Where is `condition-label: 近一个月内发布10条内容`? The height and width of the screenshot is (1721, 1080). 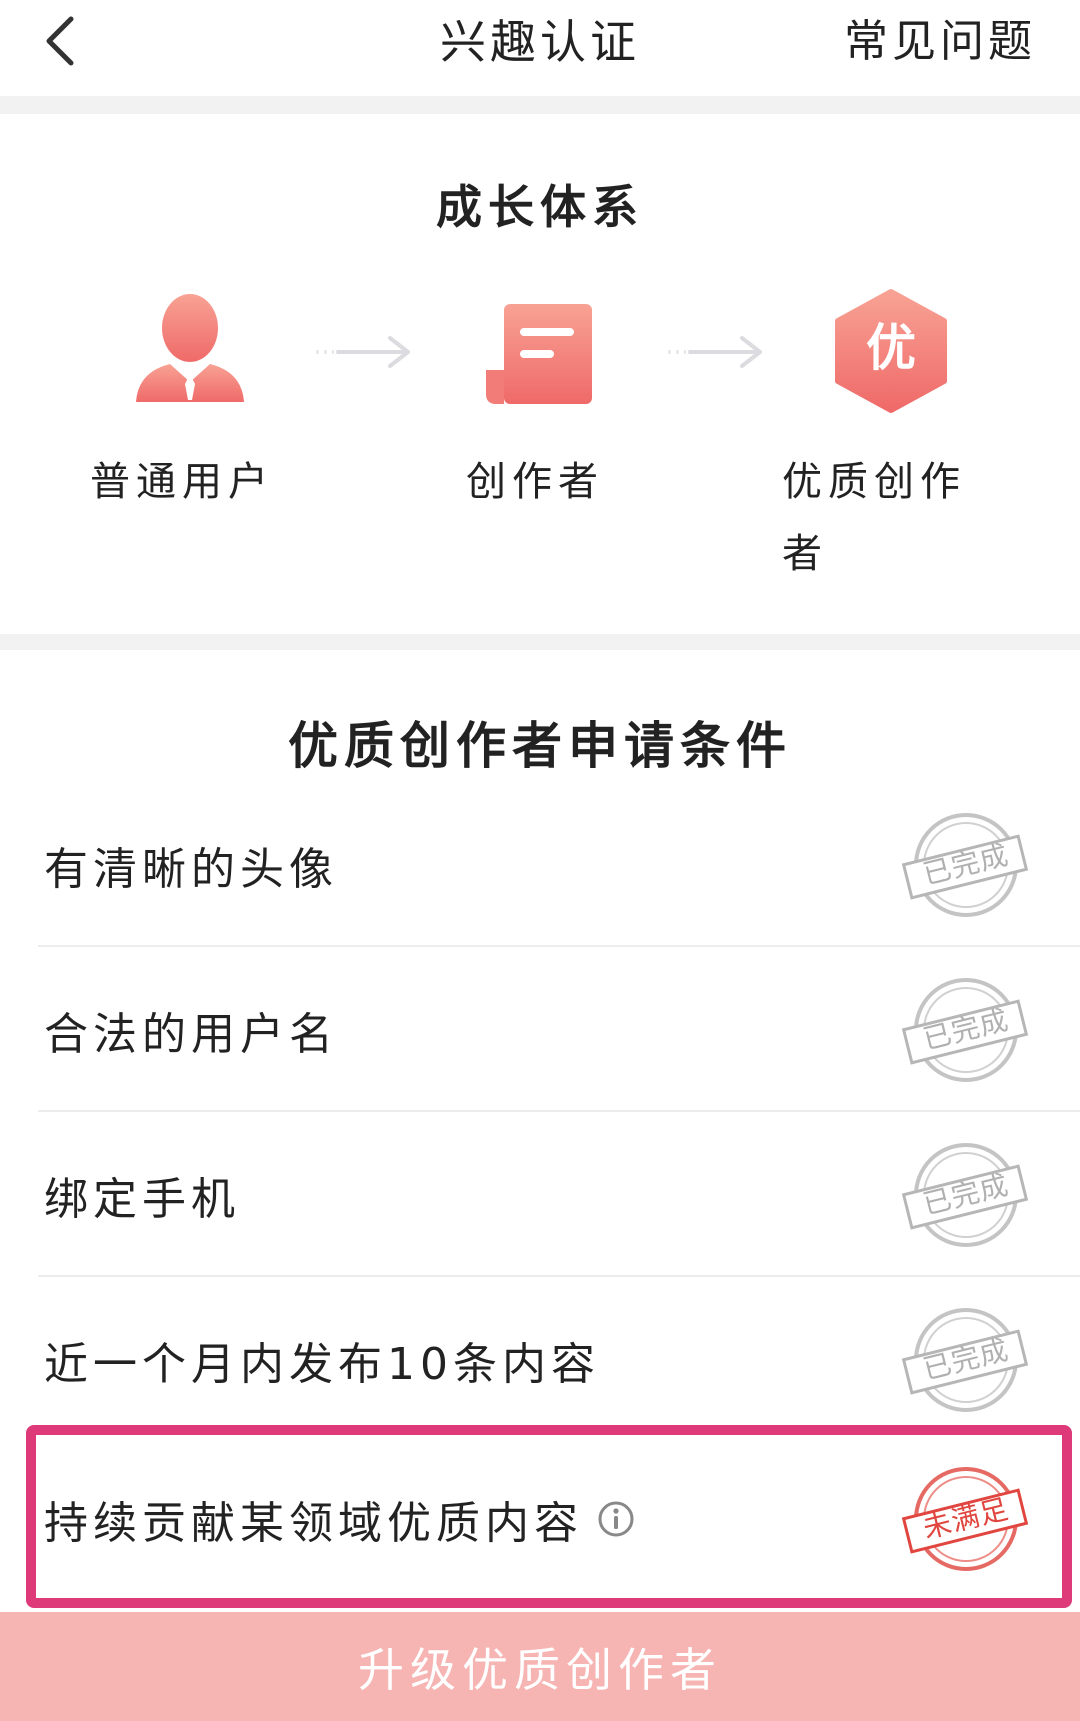 condition-label: 近一个月内发布10条内容 is located at coordinates (322, 1364).